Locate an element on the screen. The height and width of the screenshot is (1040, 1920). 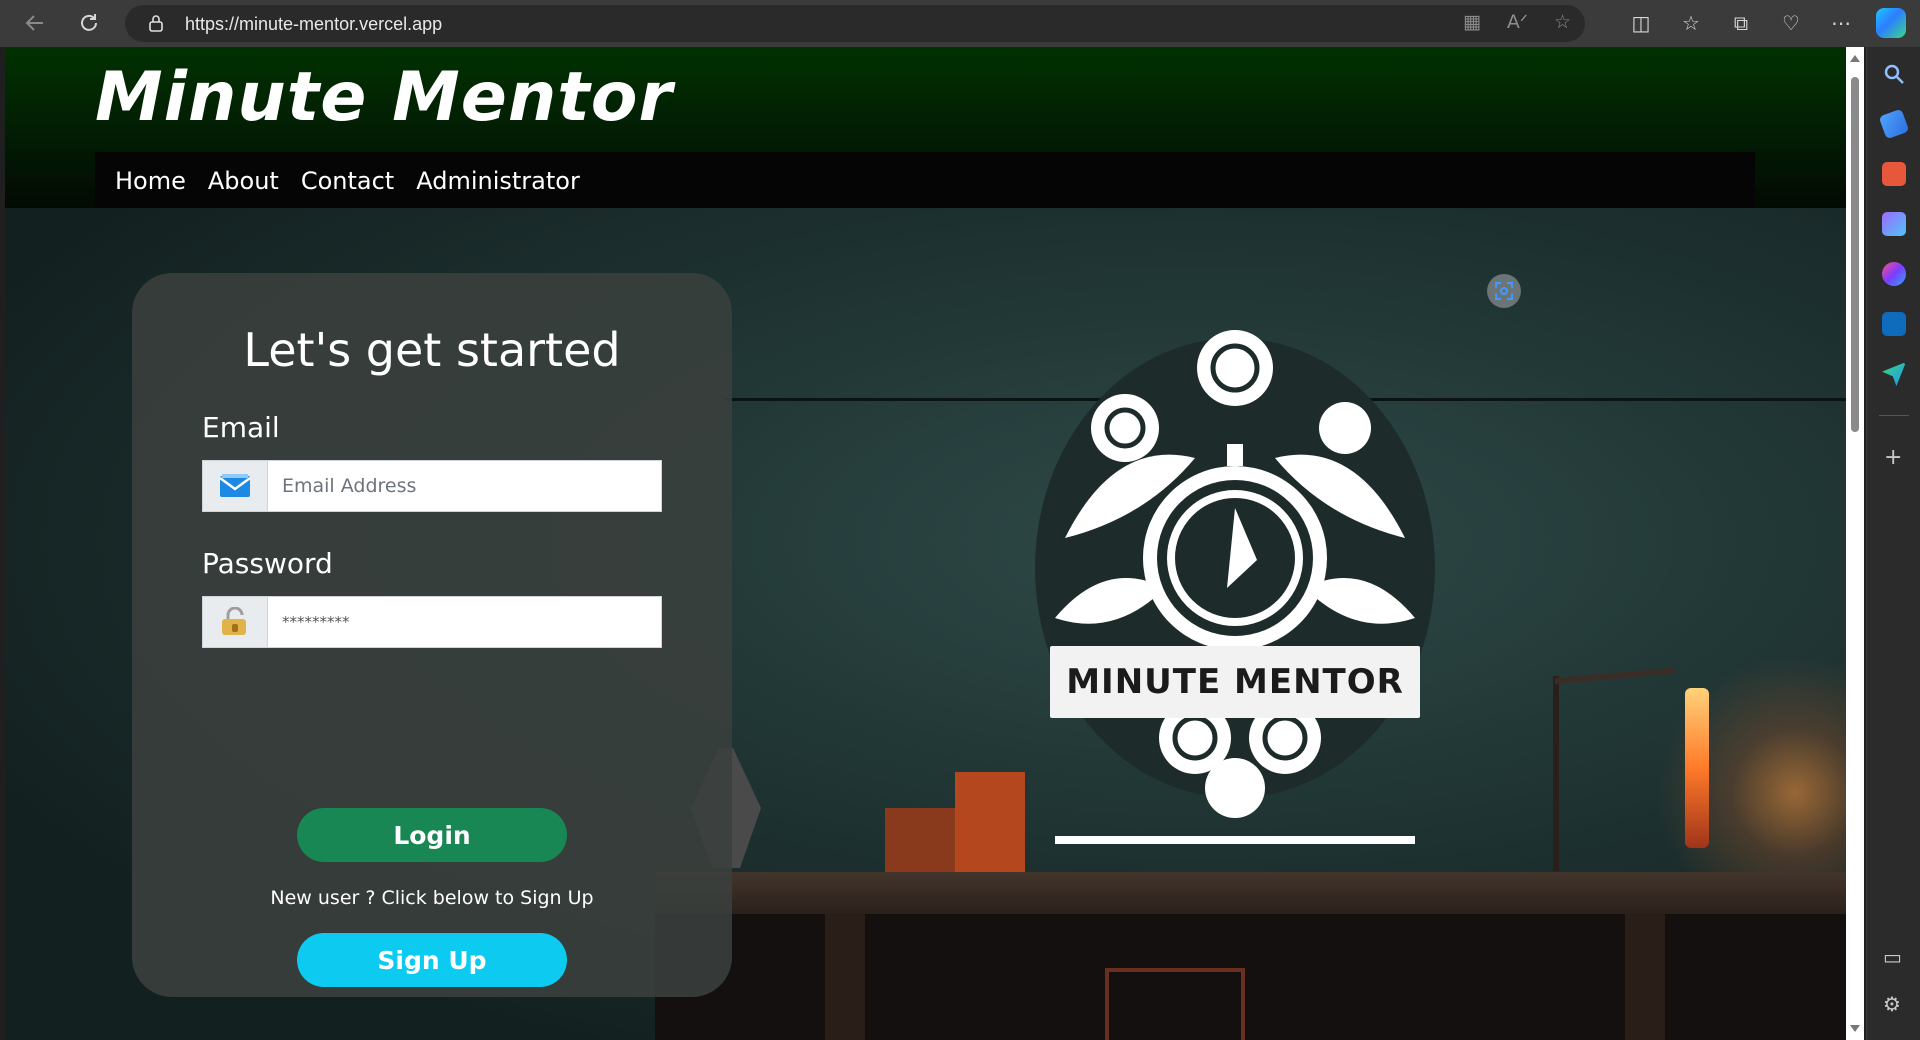
email-label: Email is located at coordinates (241, 427).